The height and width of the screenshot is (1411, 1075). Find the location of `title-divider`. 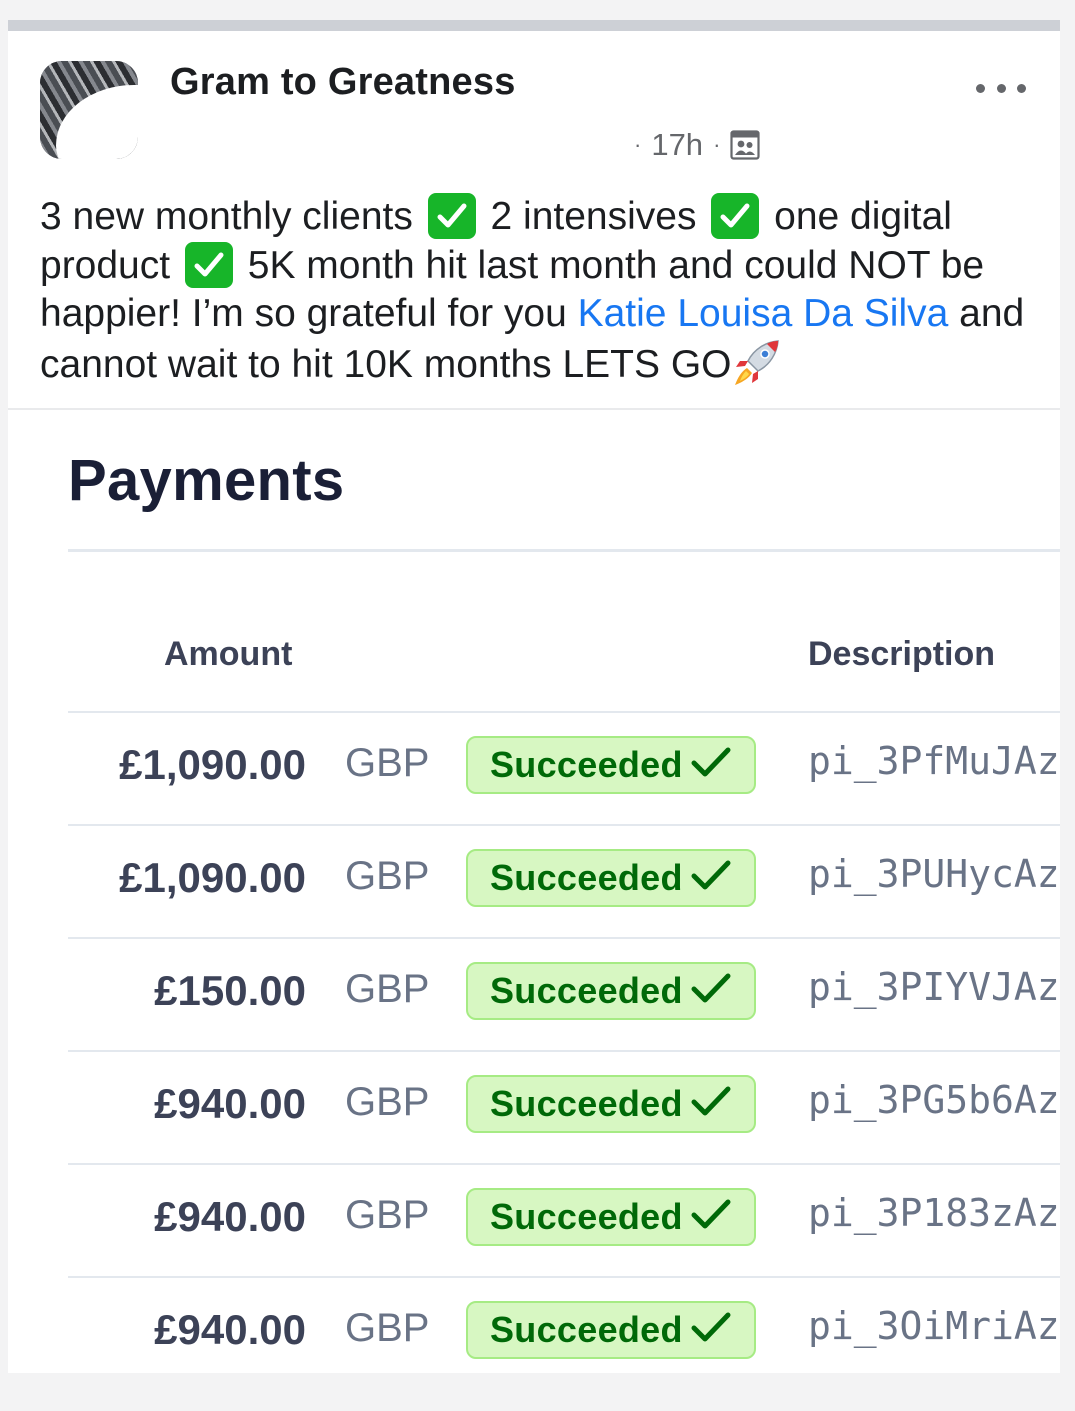

title-divider is located at coordinates (564, 550).